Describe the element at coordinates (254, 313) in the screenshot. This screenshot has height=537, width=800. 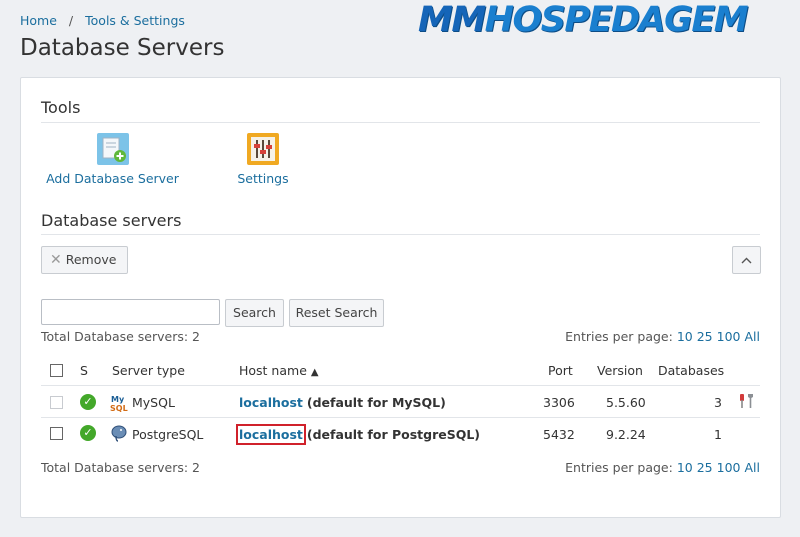
I see `search-button: Search` at that location.